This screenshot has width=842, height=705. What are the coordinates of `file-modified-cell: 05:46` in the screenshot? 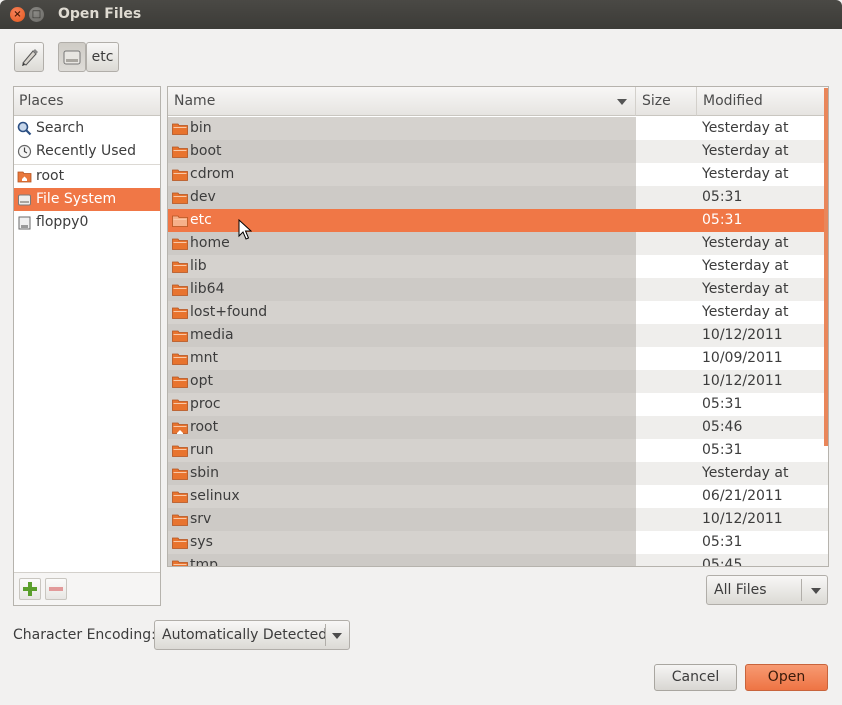 It's located at (762, 427).